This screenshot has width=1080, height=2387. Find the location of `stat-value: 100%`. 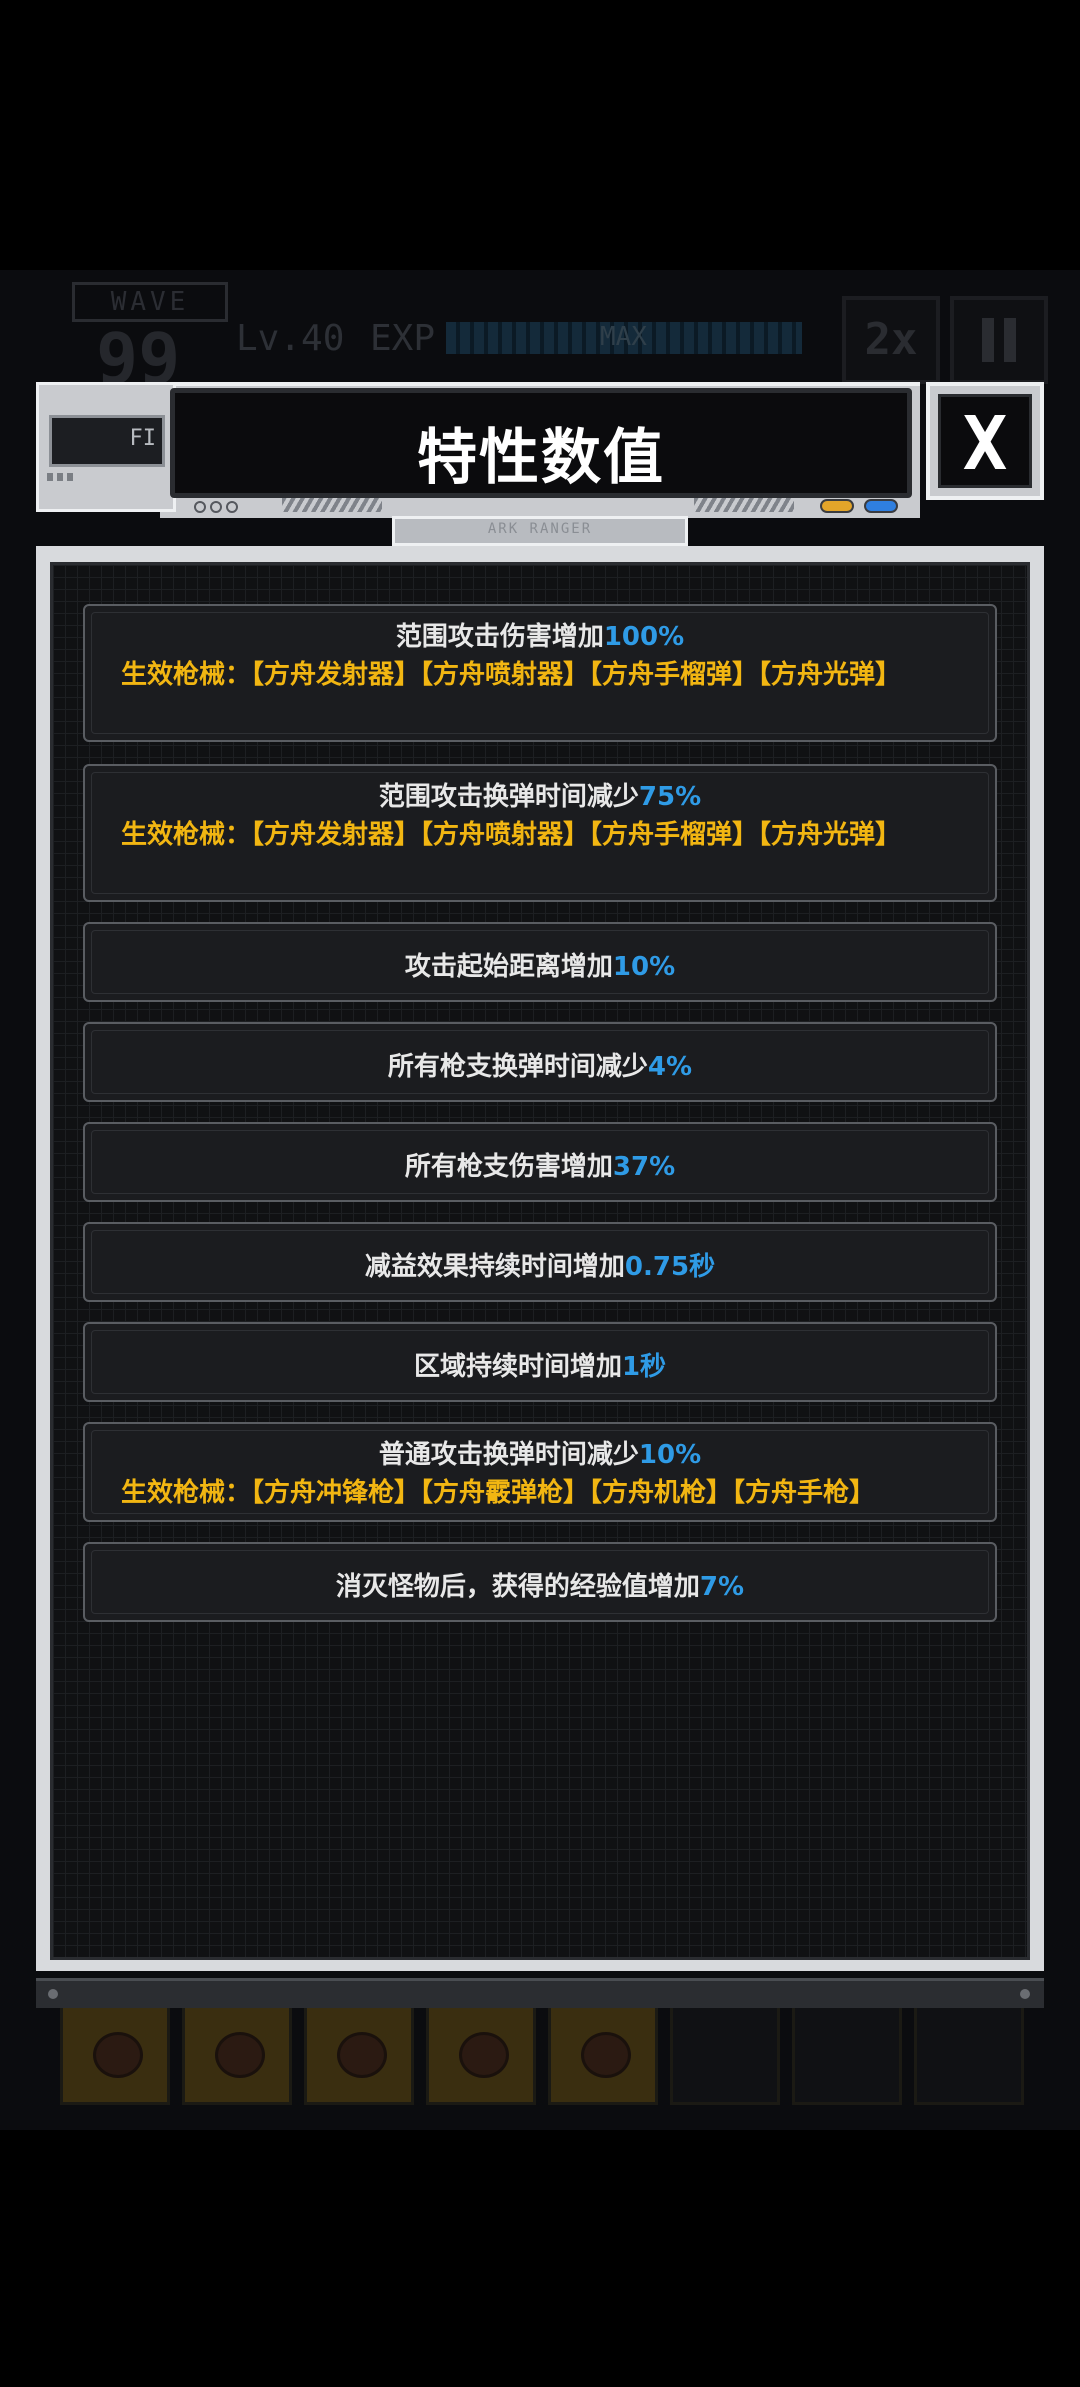

stat-value: 100% is located at coordinates (644, 637).